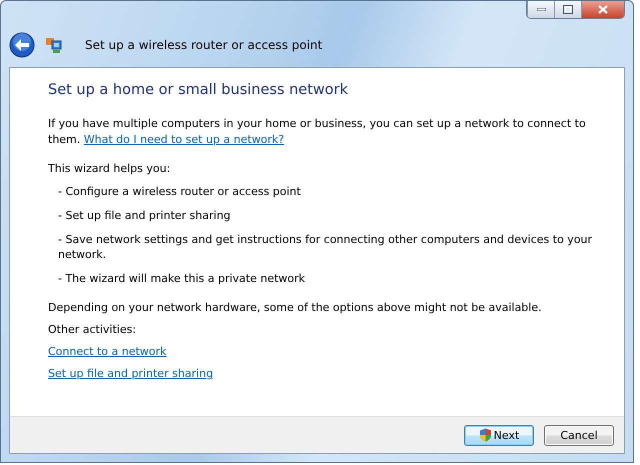  What do you see at coordinates (485, 435) in the screenshot?
I see `shield-icon` at bounding box center [485, 435].